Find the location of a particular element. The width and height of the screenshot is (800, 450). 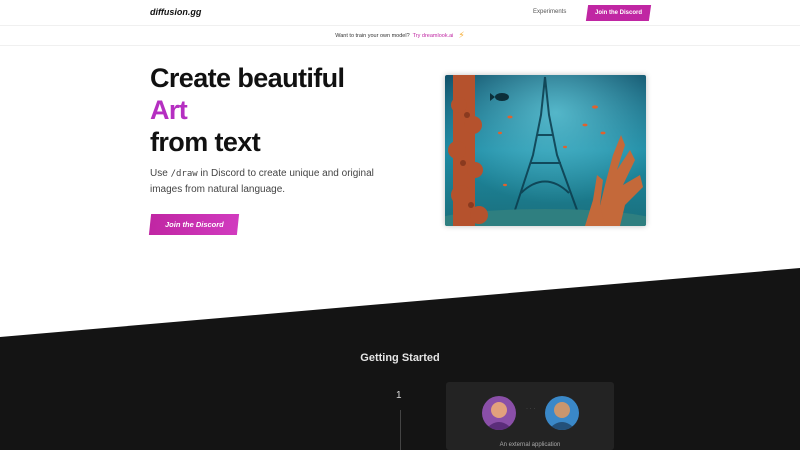

bot-avatar-image is located at coordinates (562, 413).